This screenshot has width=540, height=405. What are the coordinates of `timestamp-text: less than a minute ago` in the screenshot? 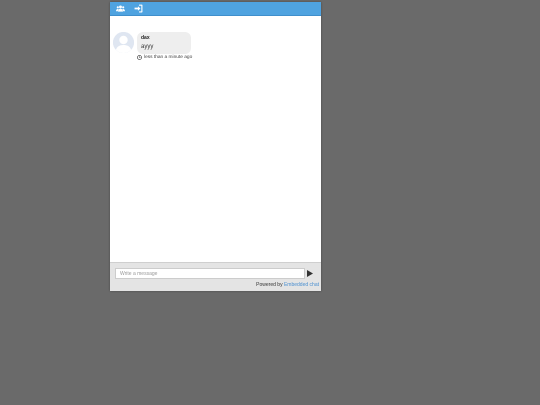 It's located at (168, 57).